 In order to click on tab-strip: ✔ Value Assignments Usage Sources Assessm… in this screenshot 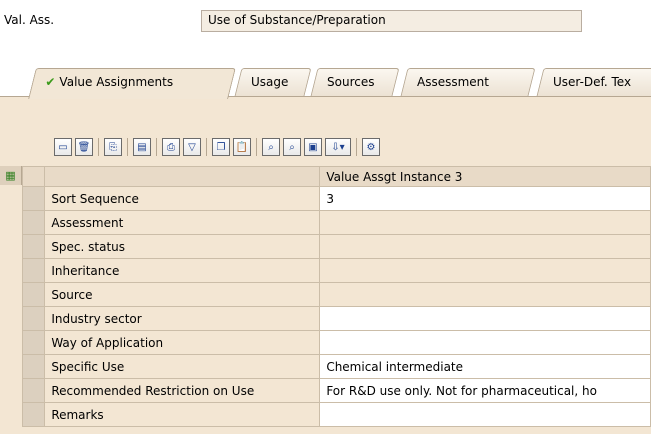, I will do `click(325, 83)`.